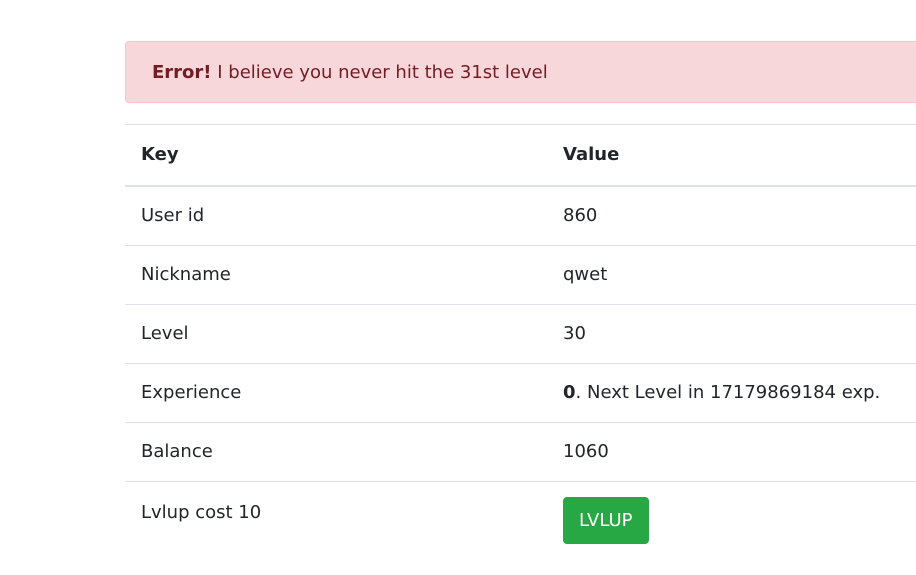 This screenshot has width=916, height=575. Describe the element at coordinates (336, 452) in the screenshot. I see `balance-key: Balance` at that location.